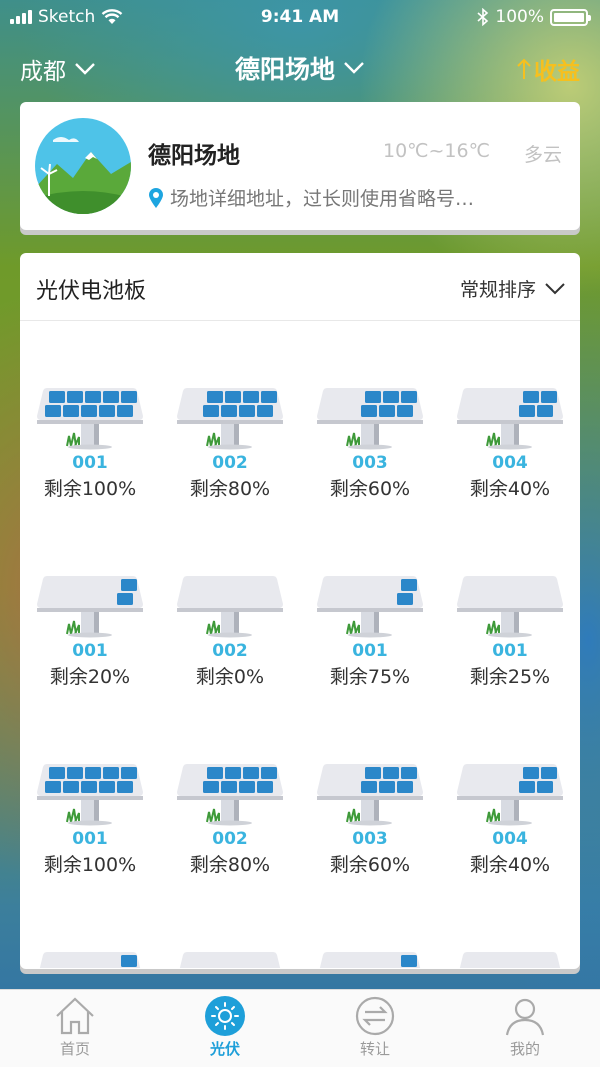 This screenshot has height=1067, width=600. Describe the element at coordinates (524, 68) in the screenshot. I see `arrow-up-icon` at that location.